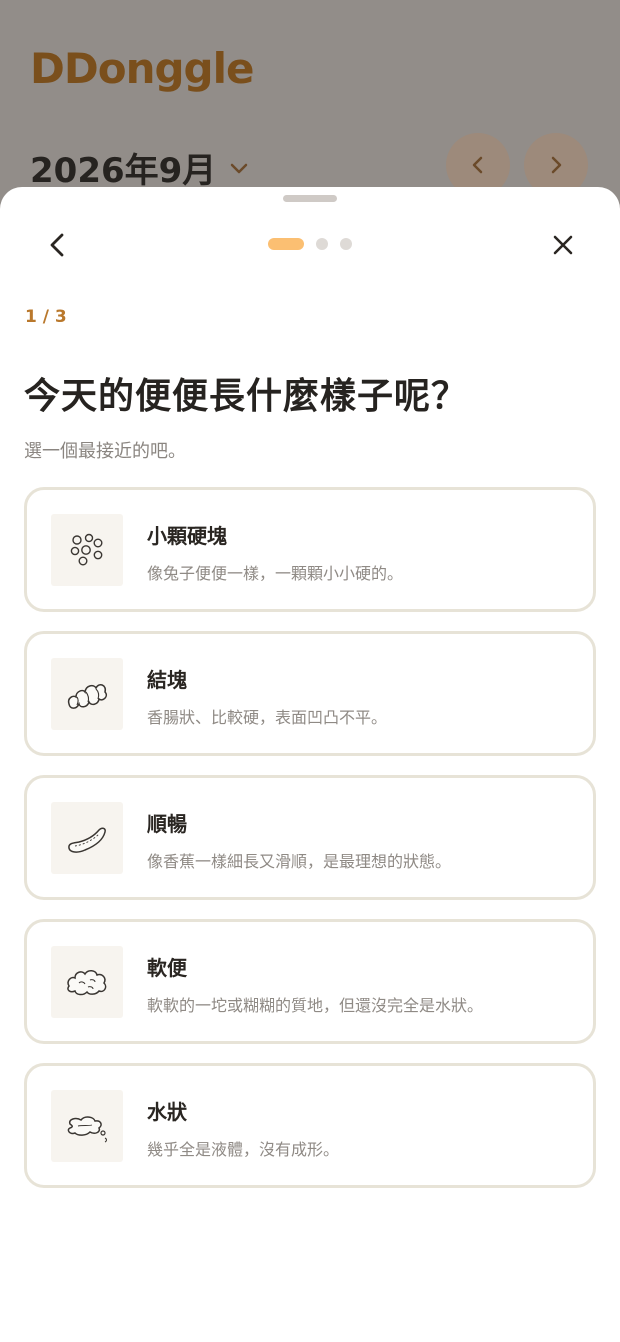  What do you see at coordinates (310, 549) in the screenshot?
I see `option-card-small-pellets: 小顆硬塊 像兔子便便一樣，一顆顆小小硬的。` at bounding box center [310, 549].